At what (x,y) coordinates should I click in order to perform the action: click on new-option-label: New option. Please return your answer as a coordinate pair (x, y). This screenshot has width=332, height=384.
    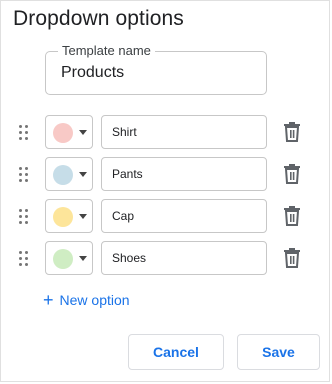
    Looking at the image, I should click on (94, 300).